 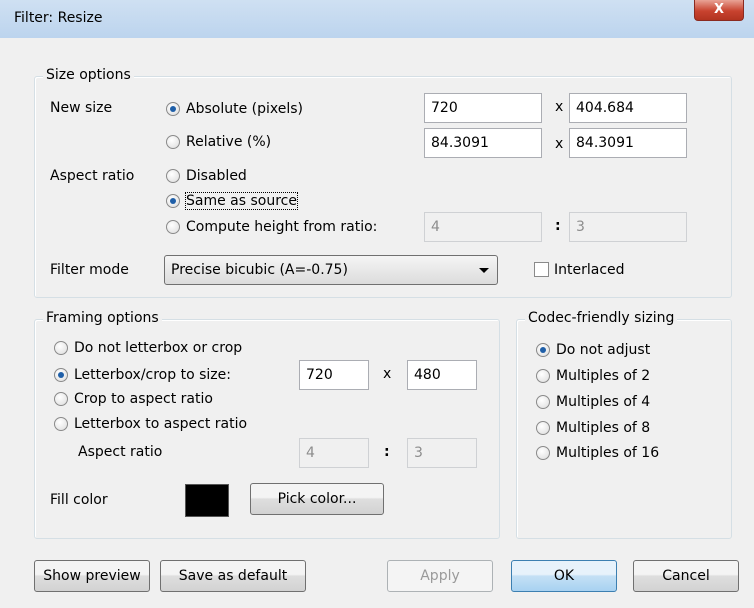 I want to click on radio-crop-aspect: Crop to aspect ratio, so click(x=133, y=399).